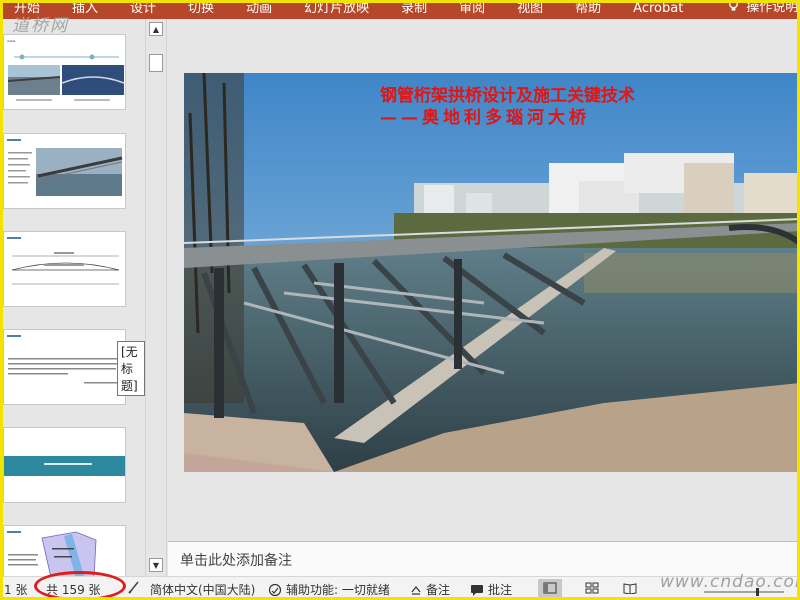 The width and height of the screenshot is (800, 600). Describe the element at coordinates (414, 8) in the screenshot. I see `tab-record: 录制` at that location.